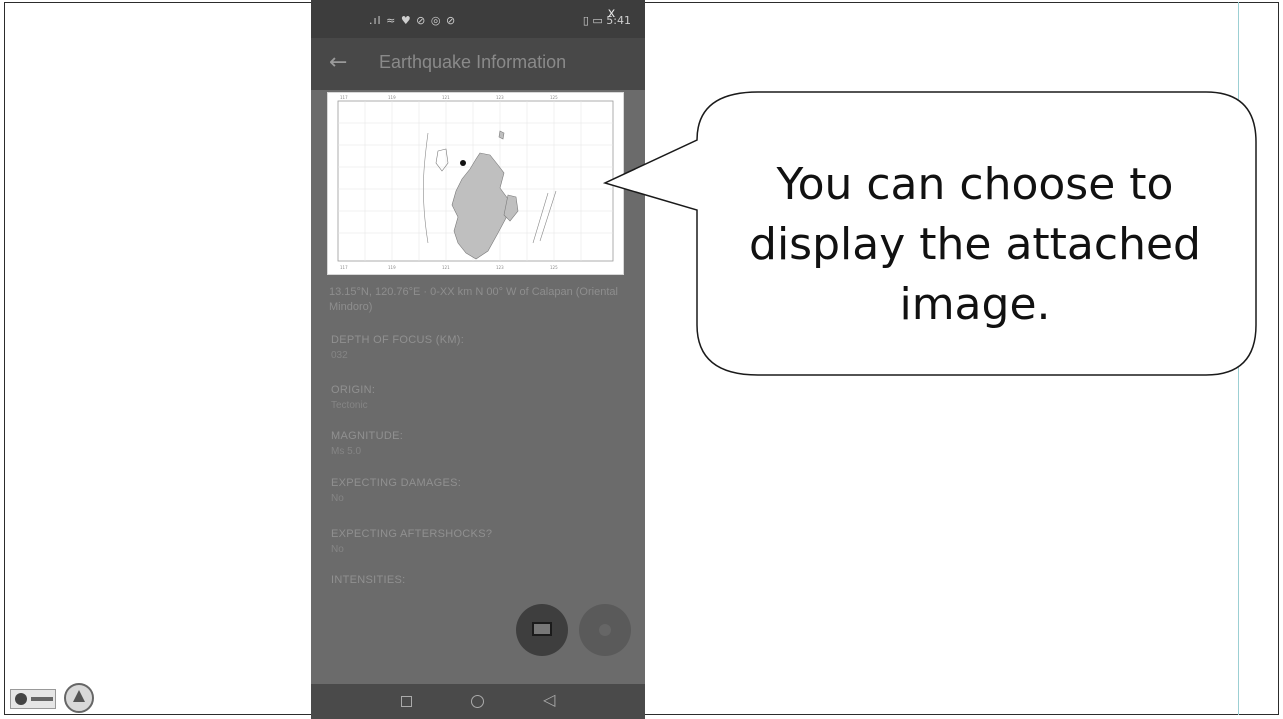  I want to click on map-plot: 117 119 121 123 125 117 119 121 123 125, so click(475, 182).